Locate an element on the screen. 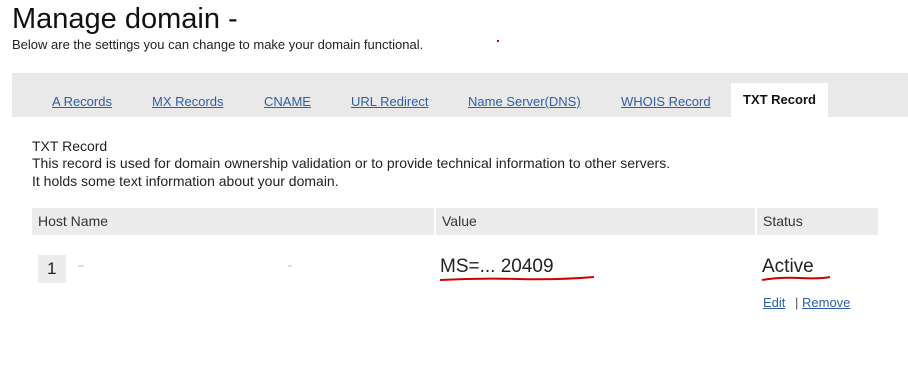  tab-cname: CNAME is located at coordinates (287, 102).